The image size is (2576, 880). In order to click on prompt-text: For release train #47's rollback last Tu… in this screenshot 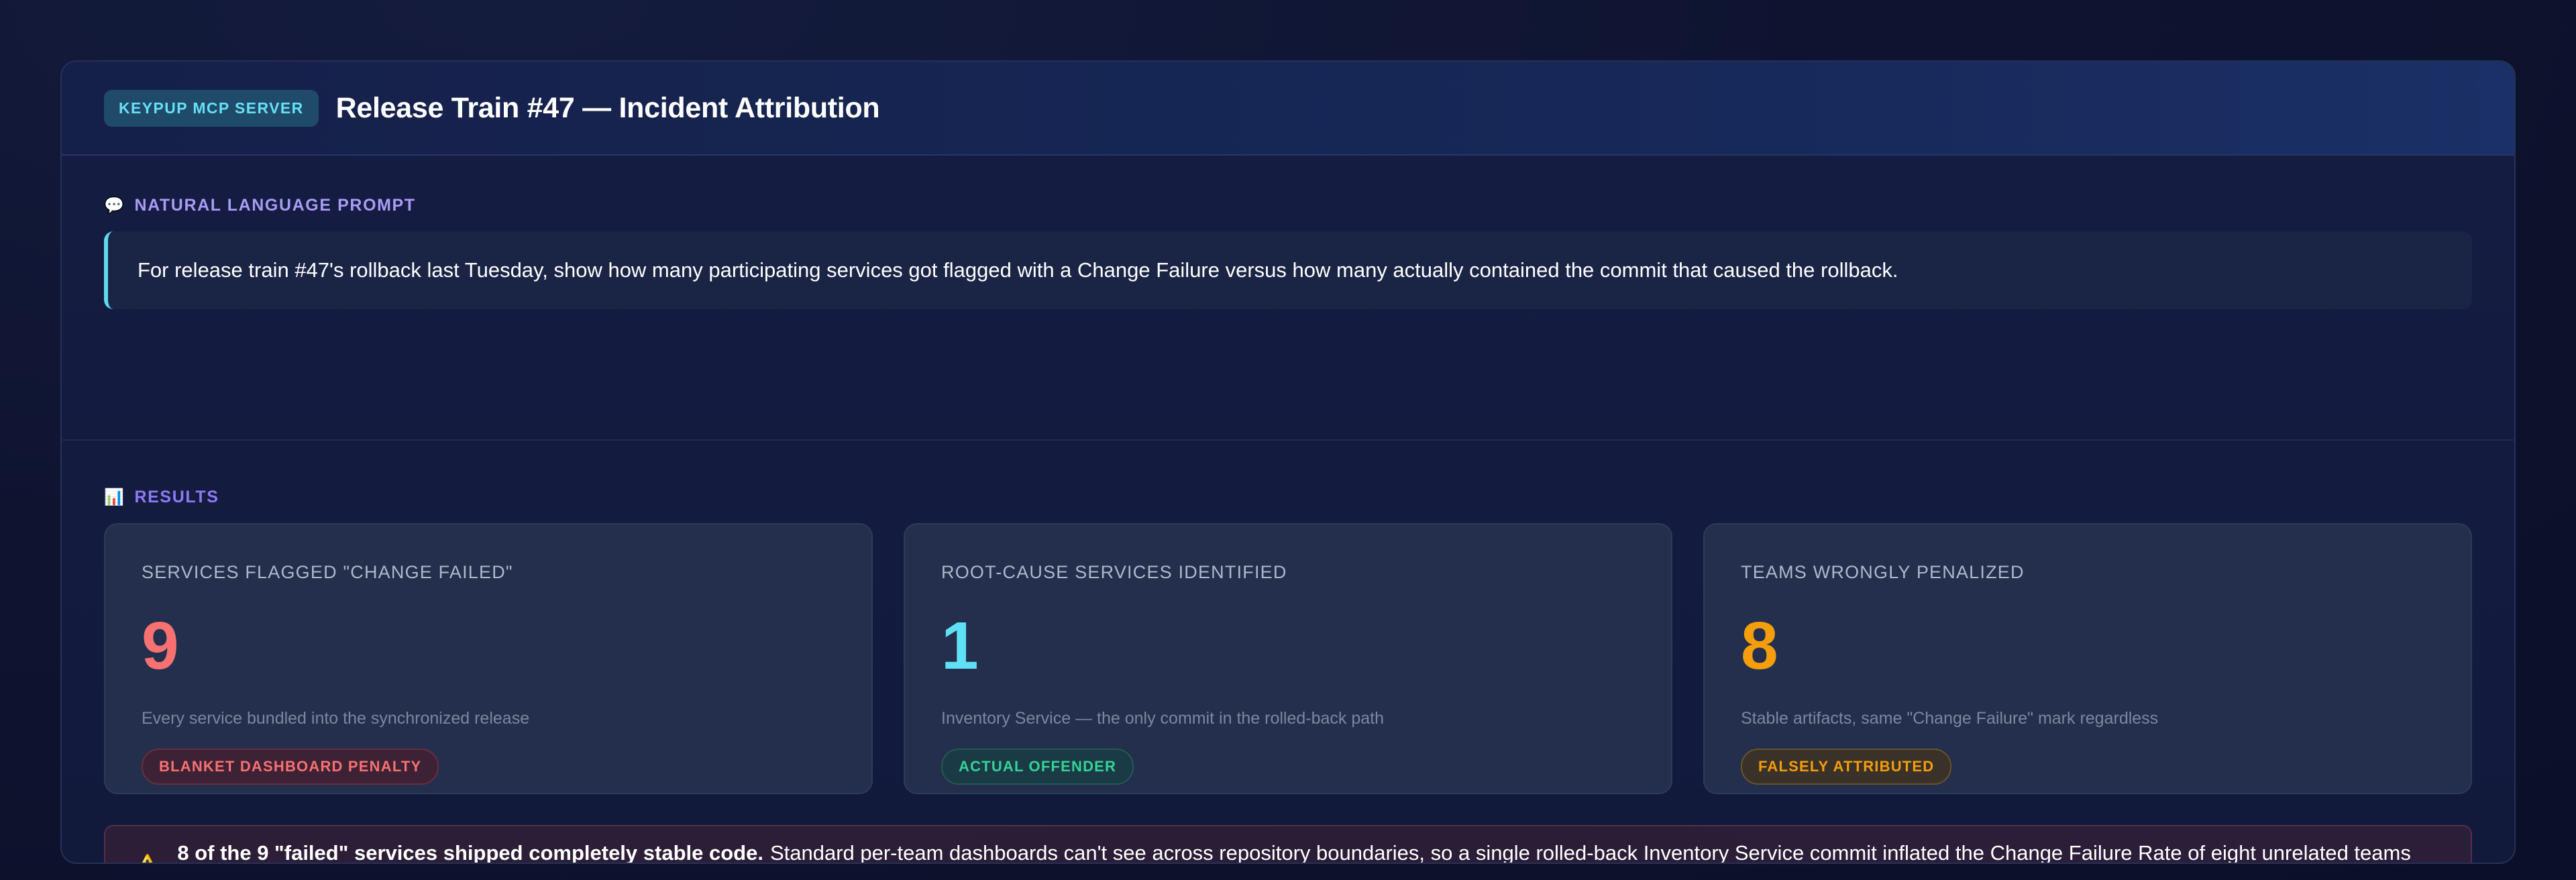, I will do `click(1288, 270)`.